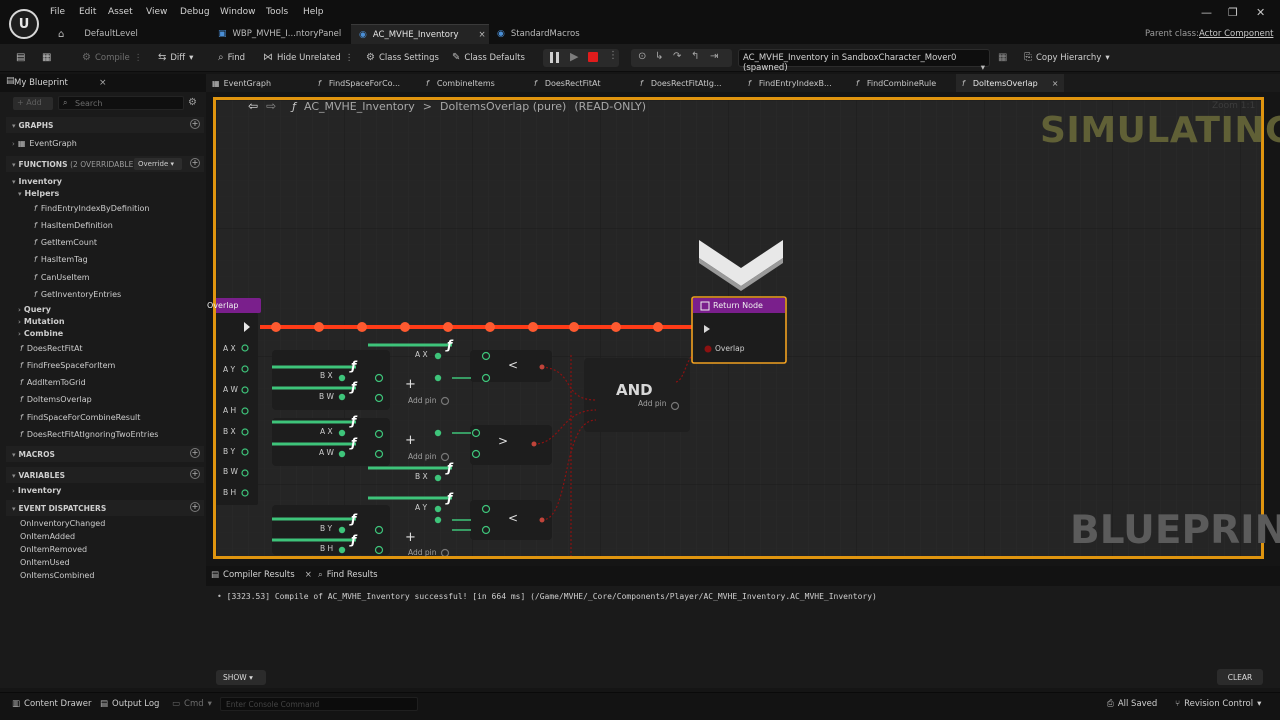  I want to click on section-variables: ▾ VARIABLES +, so click(105, 475).